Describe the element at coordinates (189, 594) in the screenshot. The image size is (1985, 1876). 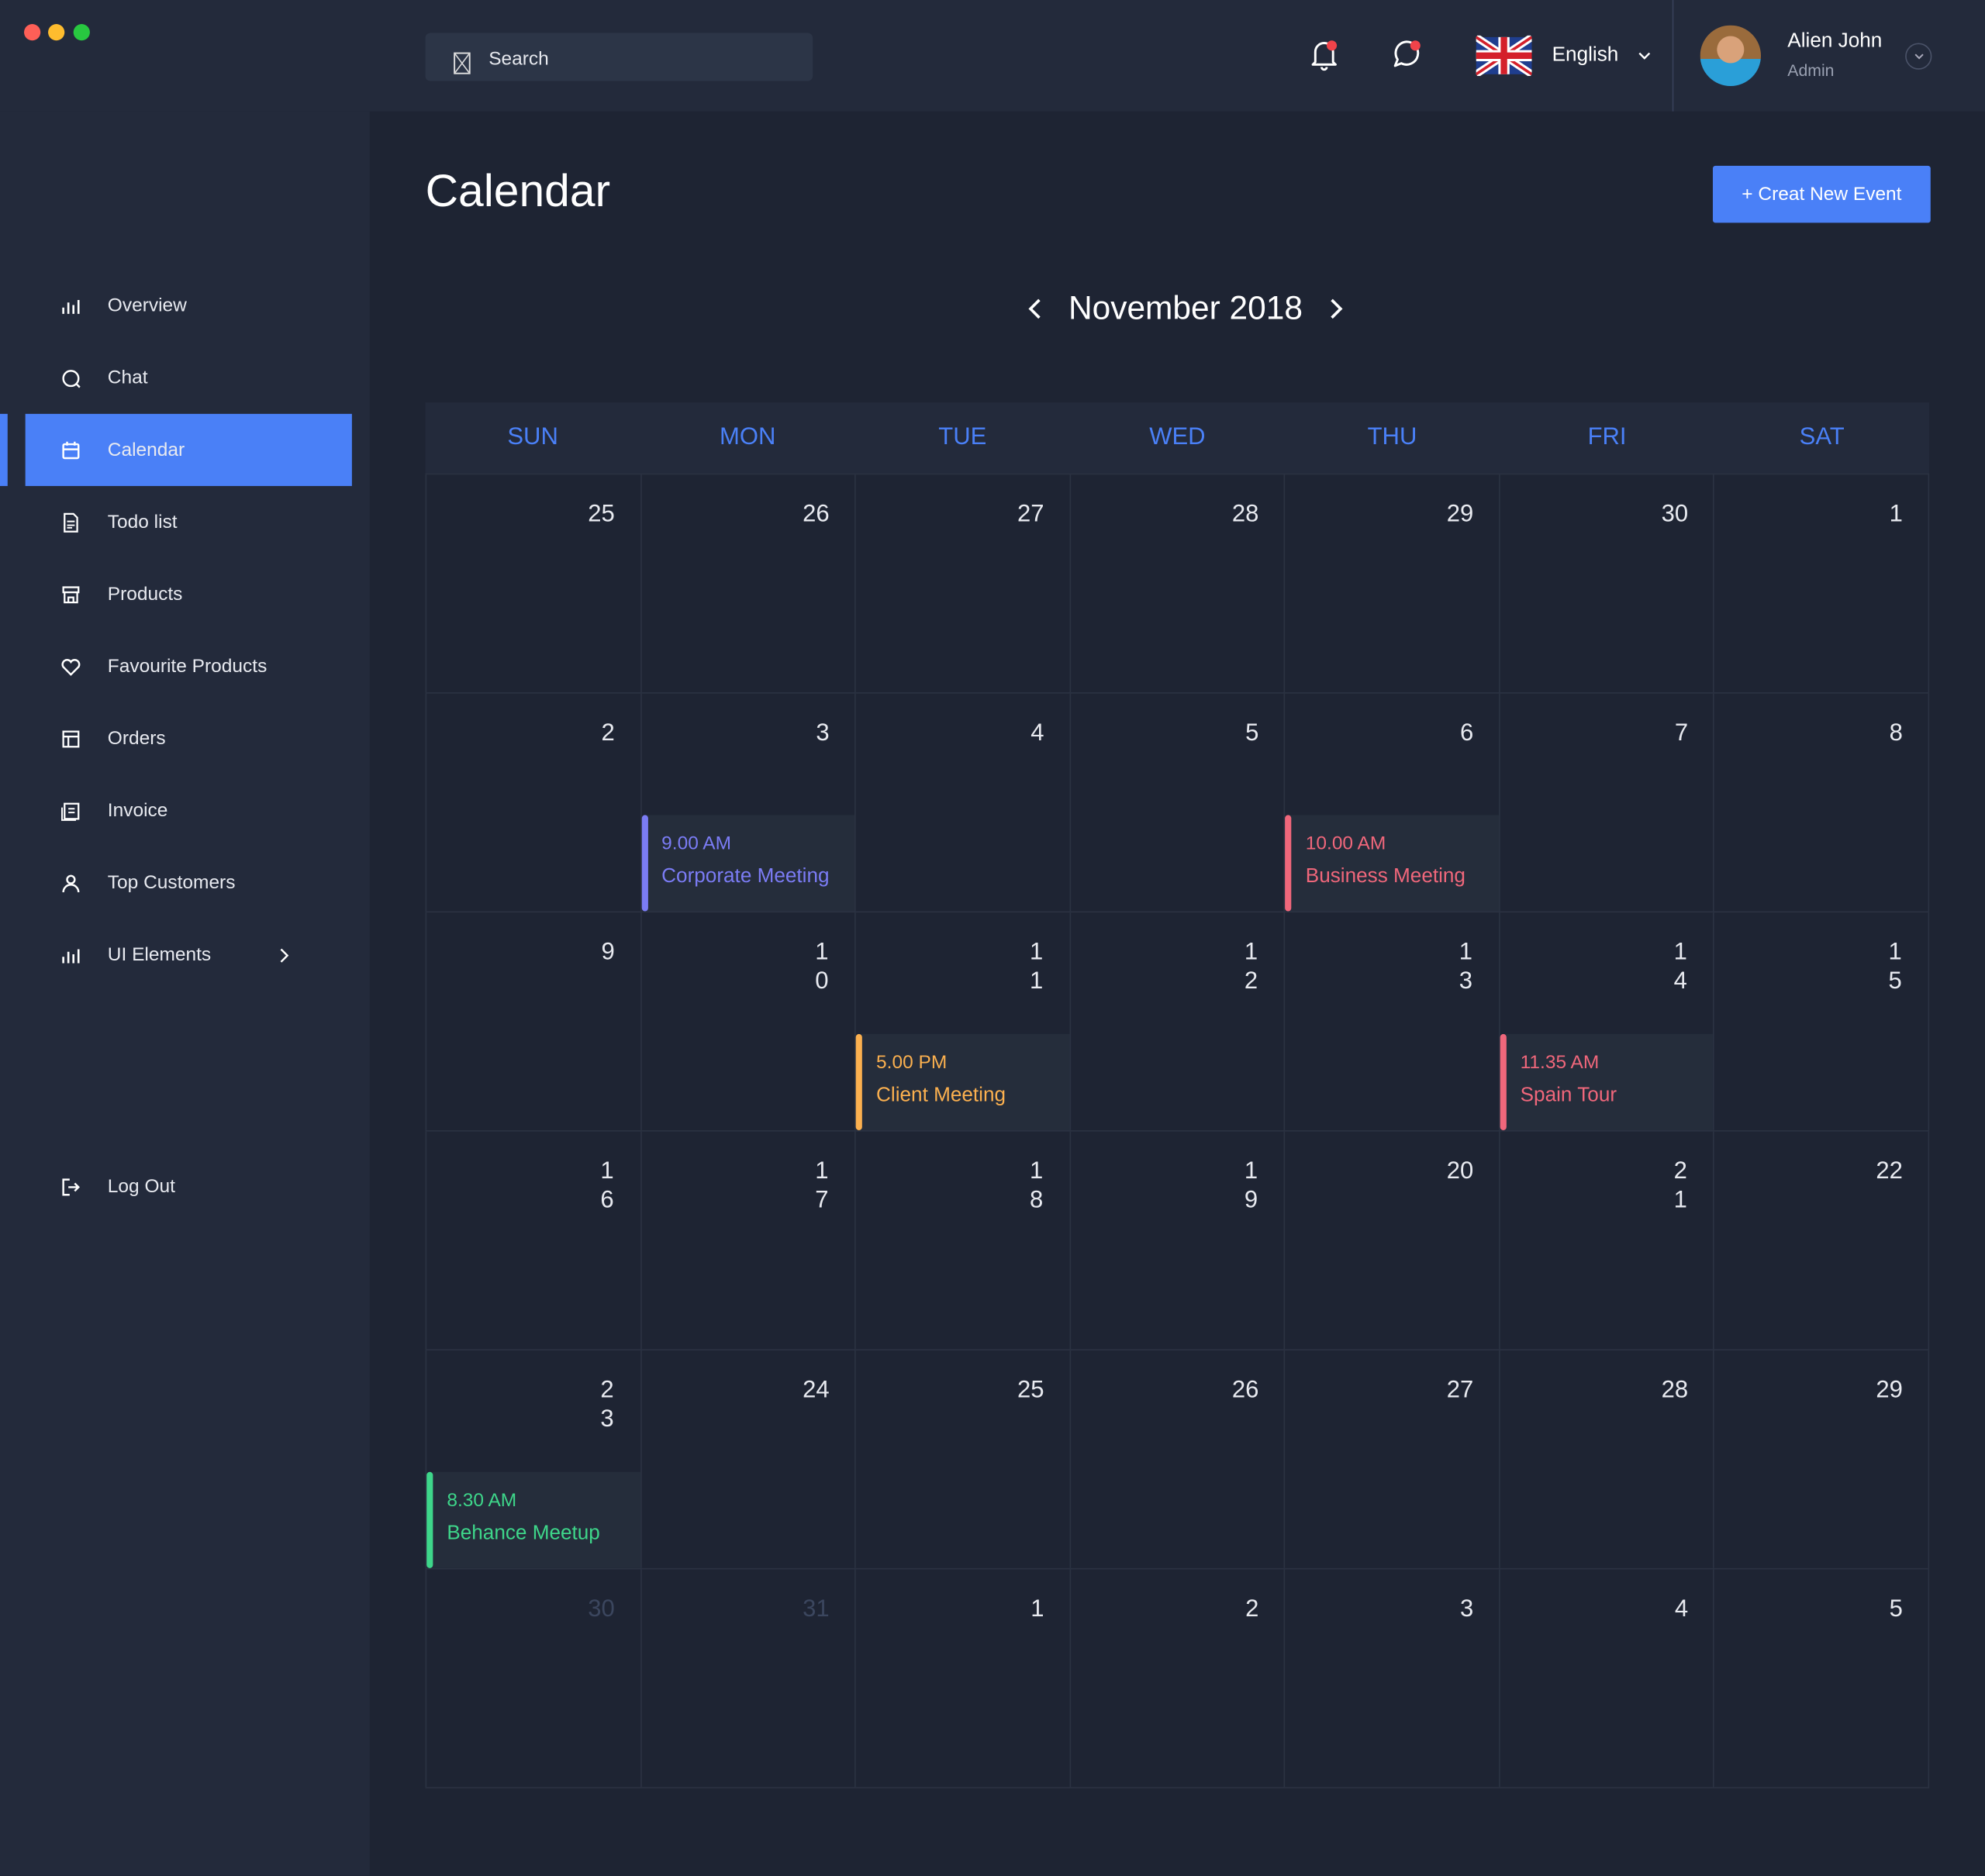
I see `sidebar-item-products: Products` at that location.